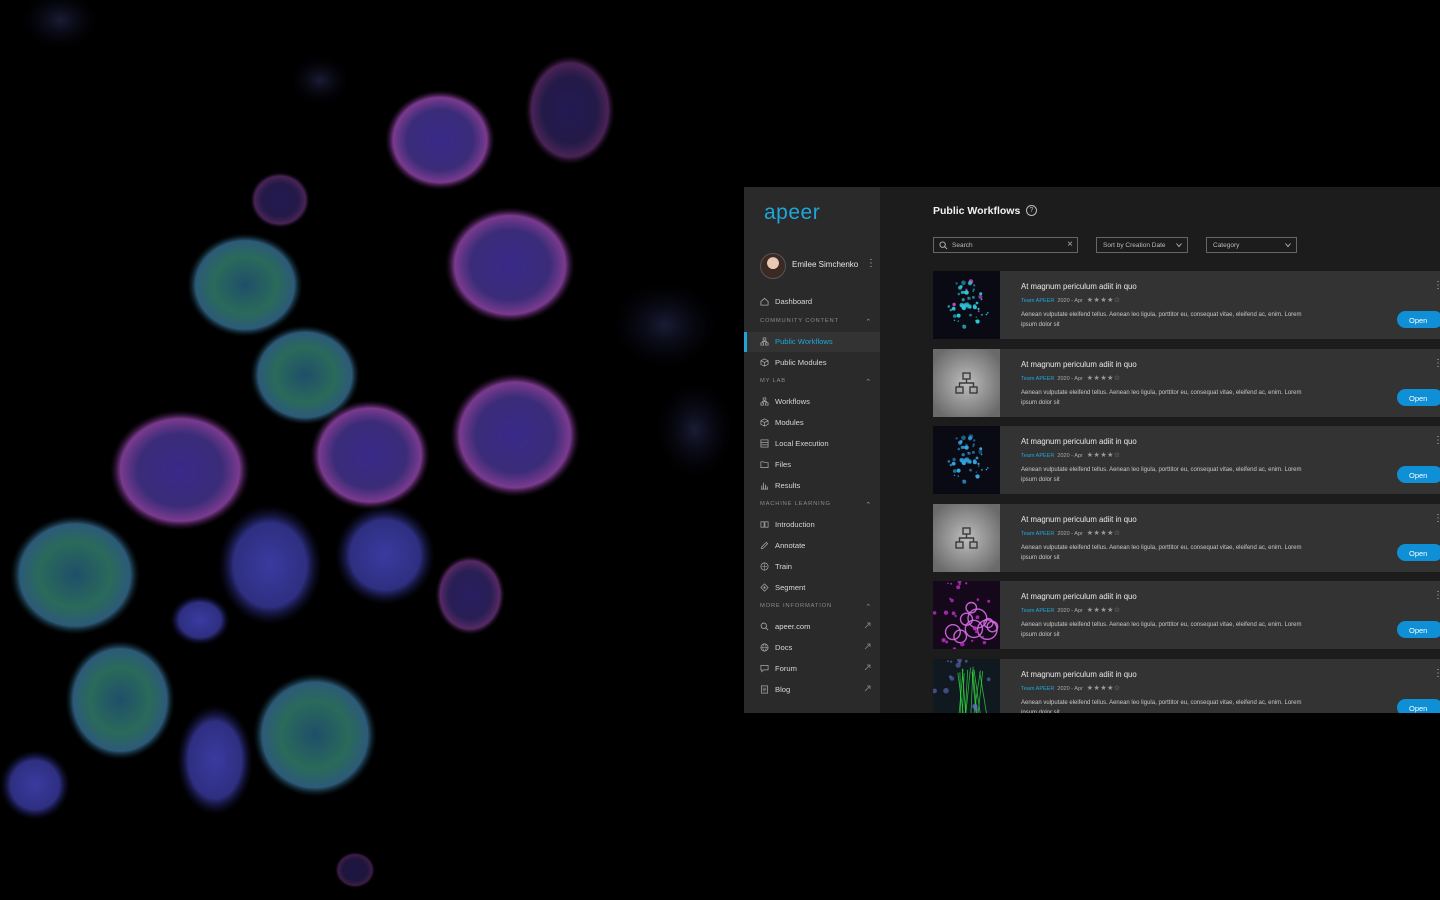  Describe the element at coordinates (812, 690) in the screenshot. I see `sidebar-item-blog: Blog` at that location.